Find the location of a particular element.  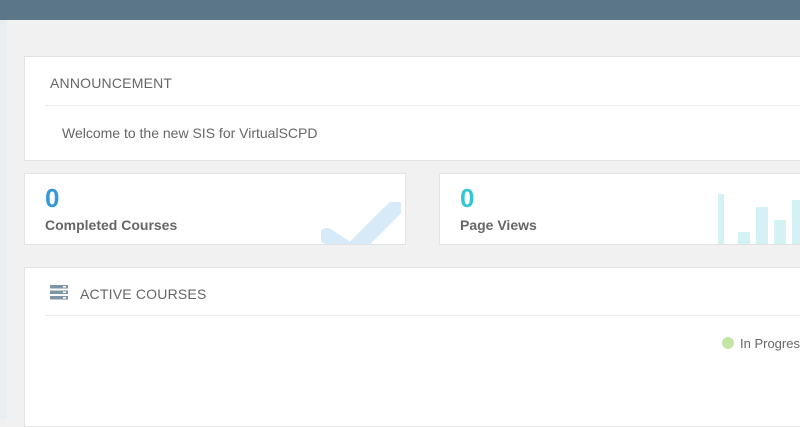

chart-legend: In Progress is located at coordinates (761, 343).